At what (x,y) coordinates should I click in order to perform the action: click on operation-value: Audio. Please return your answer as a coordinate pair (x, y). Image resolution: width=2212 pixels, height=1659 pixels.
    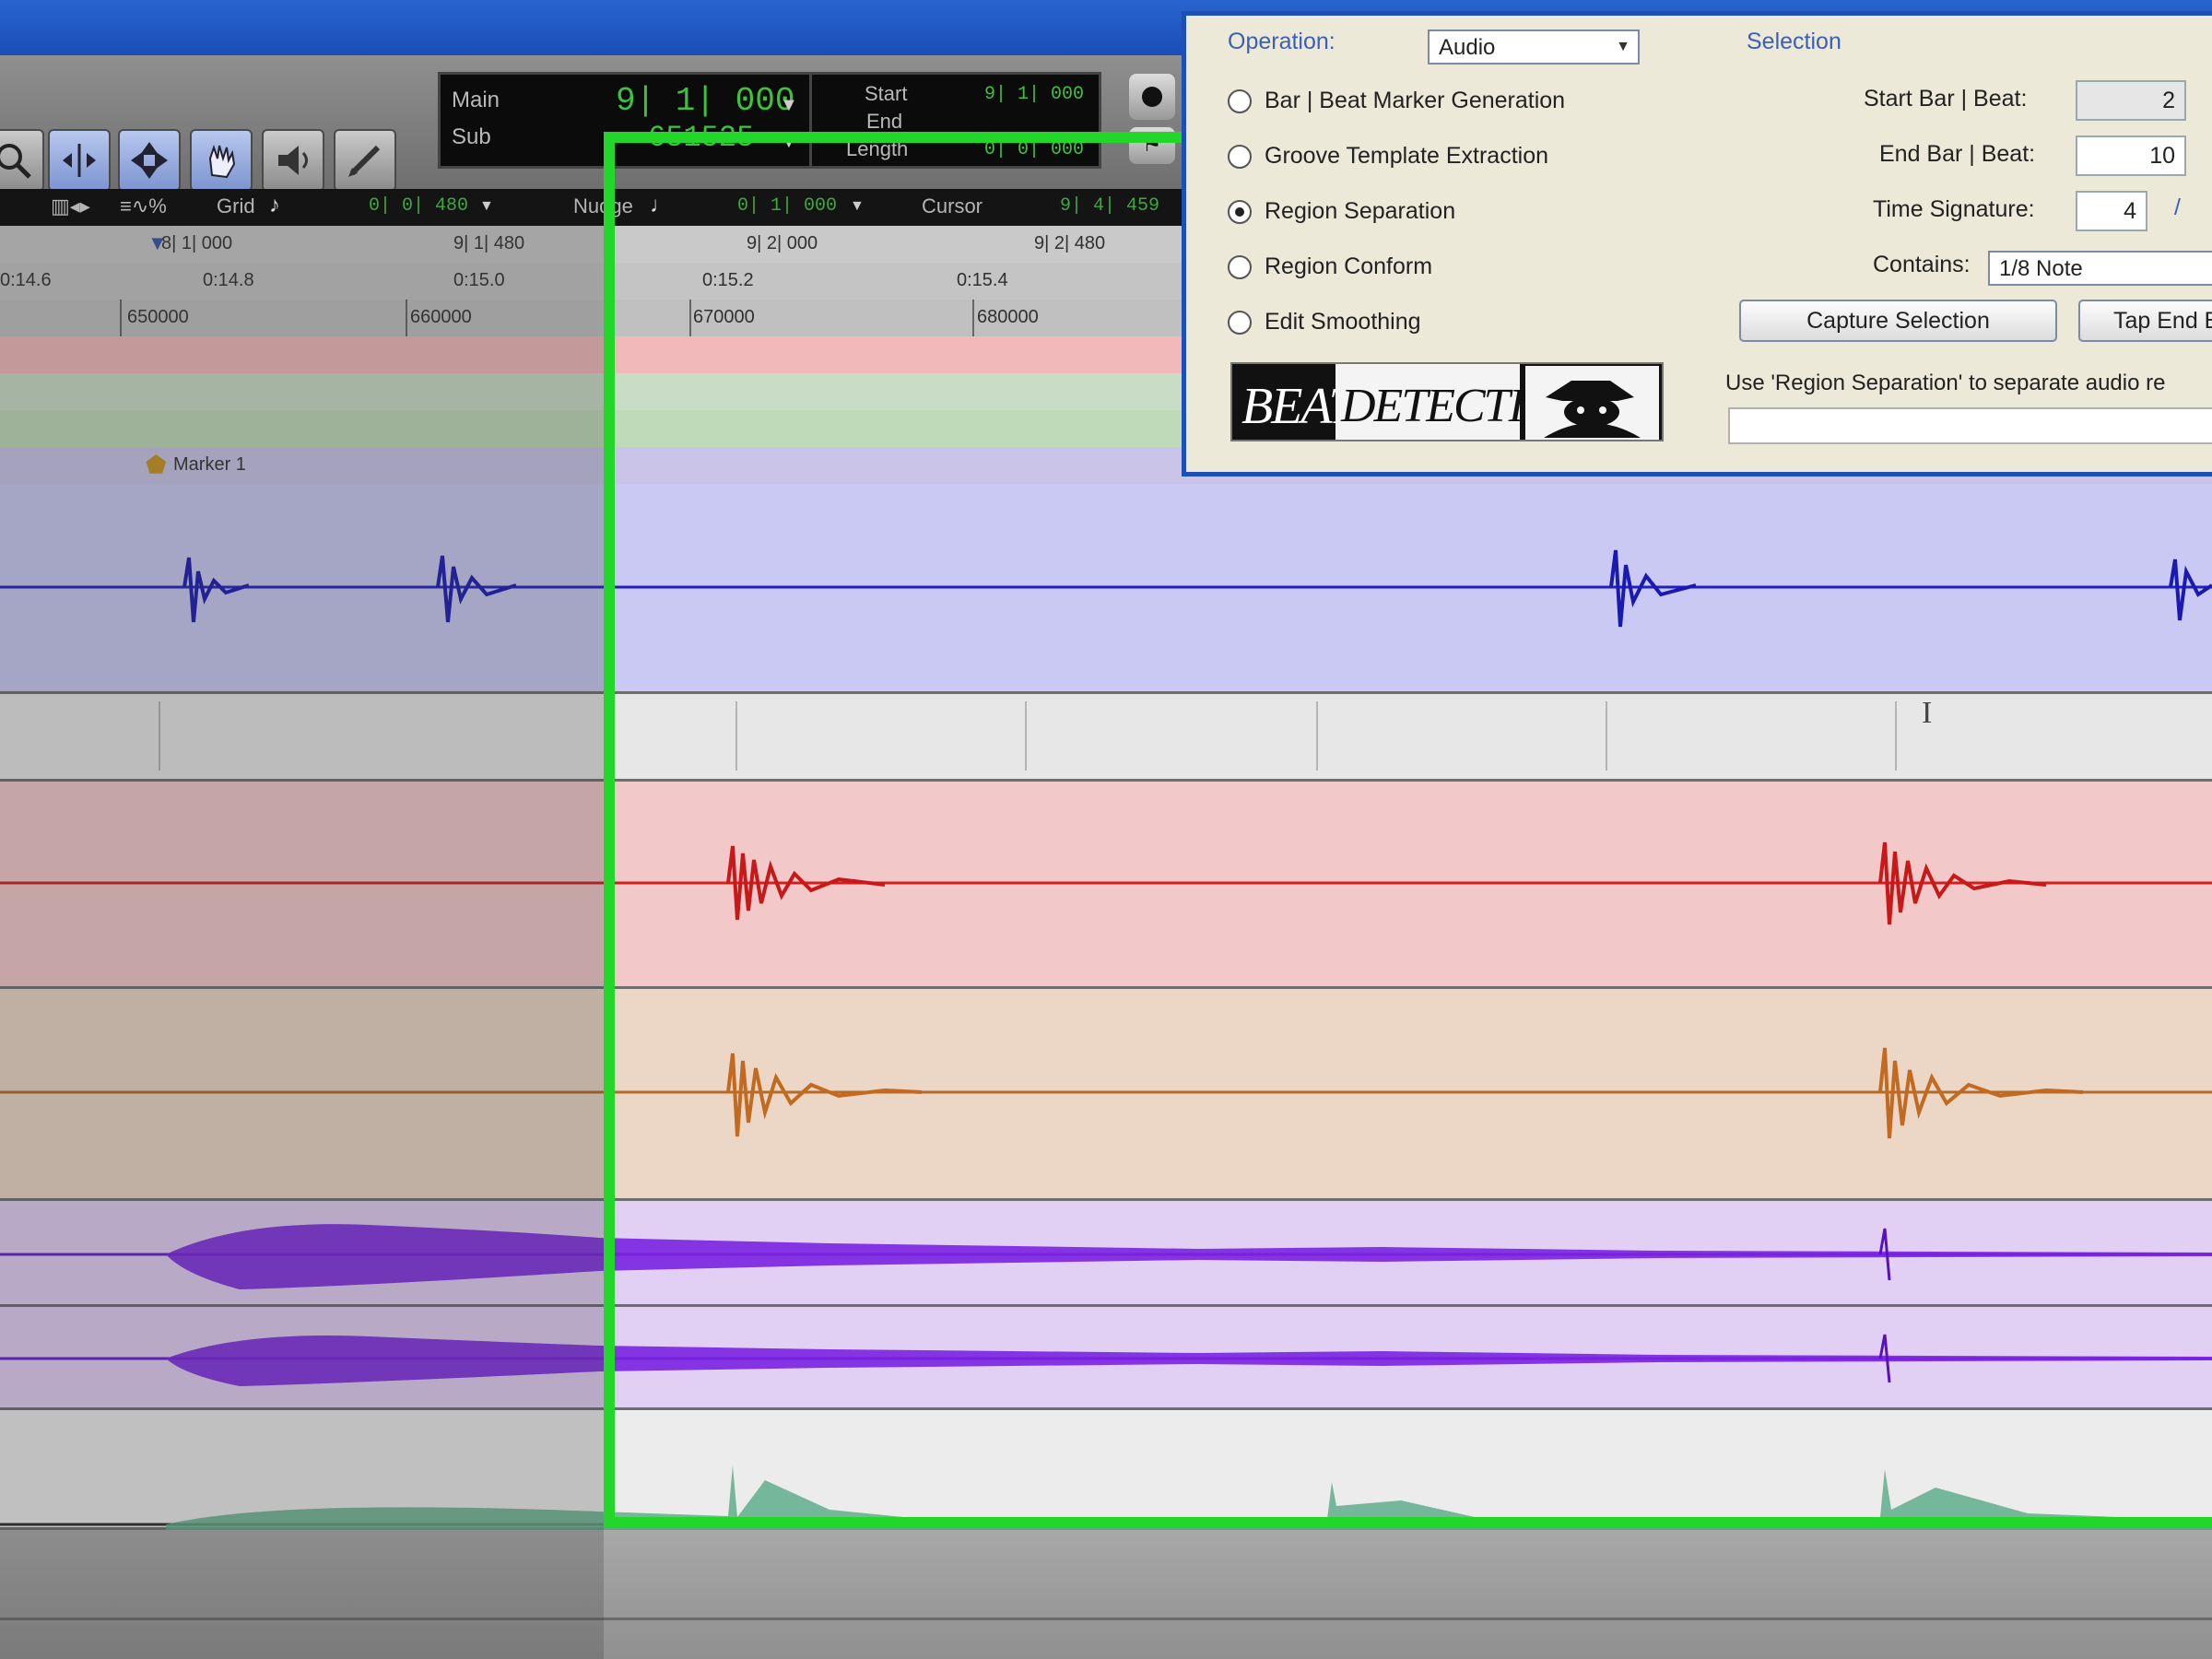
    Looking at the image, I should click on (1467, 47).